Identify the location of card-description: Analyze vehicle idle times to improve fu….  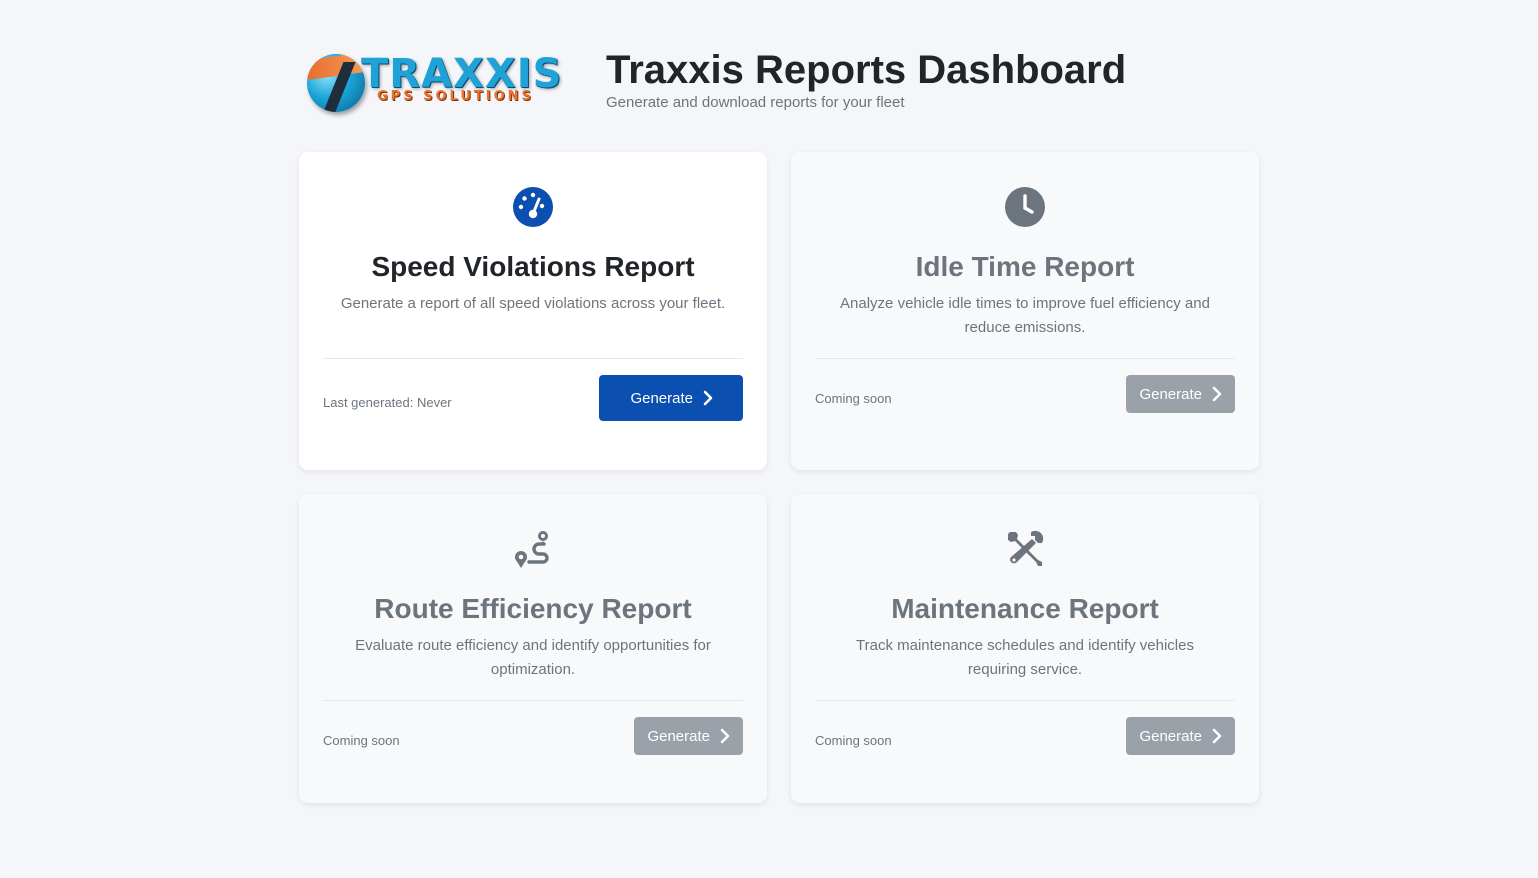
(1025, 315).